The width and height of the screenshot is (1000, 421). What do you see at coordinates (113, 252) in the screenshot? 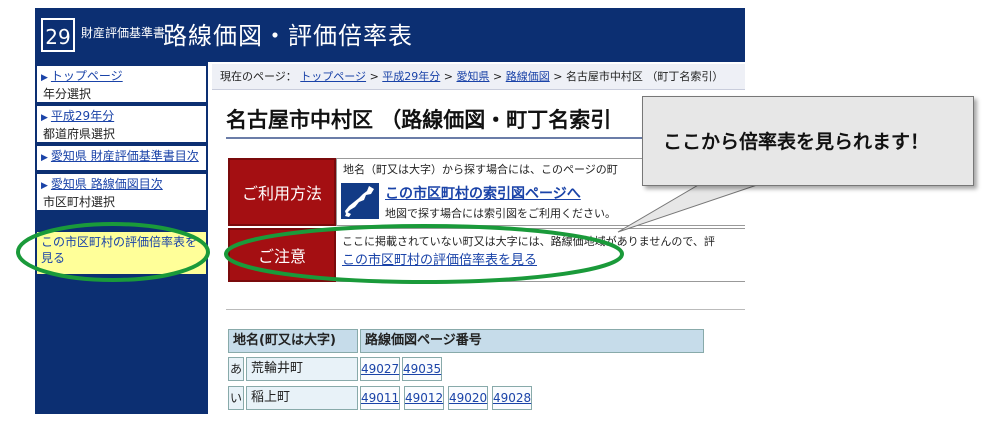
I see `sidebar-highlight-ellipse` at bounding box center [113, 252].